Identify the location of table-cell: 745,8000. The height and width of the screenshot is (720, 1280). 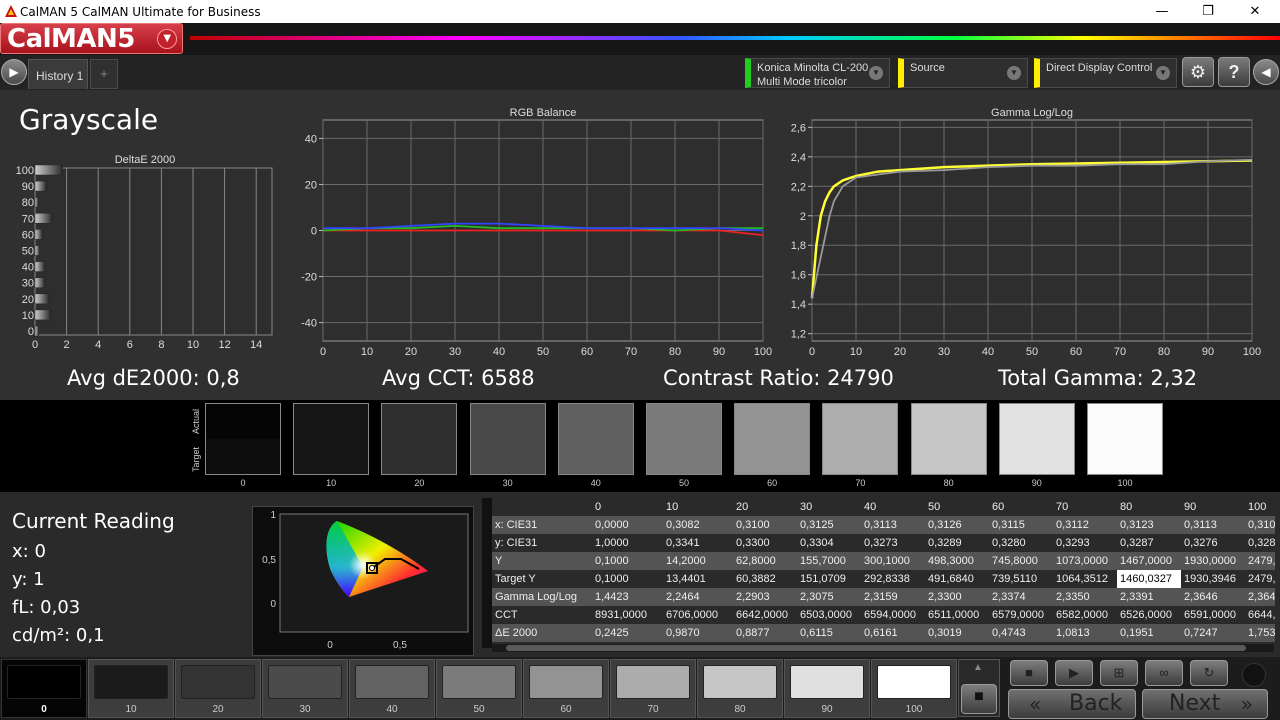
(1021, 561).